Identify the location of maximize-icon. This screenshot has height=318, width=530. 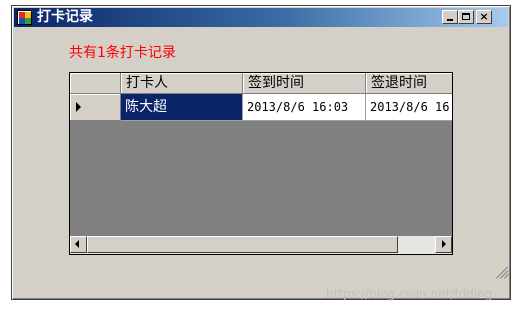
(466, 16).